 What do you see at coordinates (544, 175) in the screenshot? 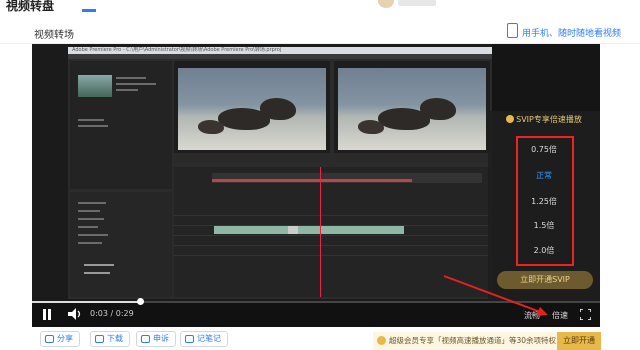
I see `speed-option: 正常` at bounding box center [544, 175].